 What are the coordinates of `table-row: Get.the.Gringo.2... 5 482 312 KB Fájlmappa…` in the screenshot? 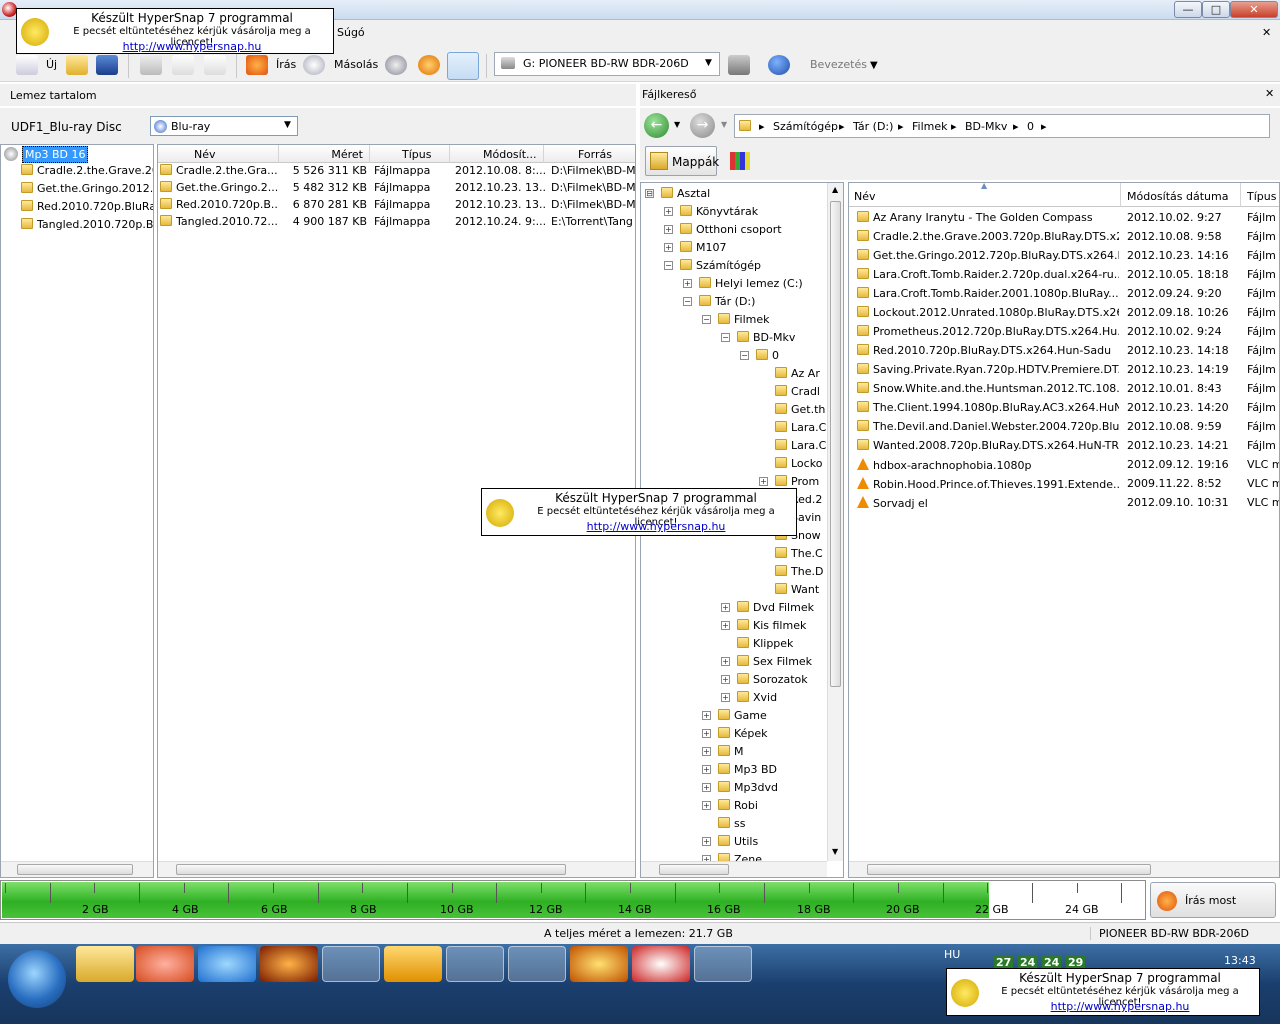 It's located at (396, 189).